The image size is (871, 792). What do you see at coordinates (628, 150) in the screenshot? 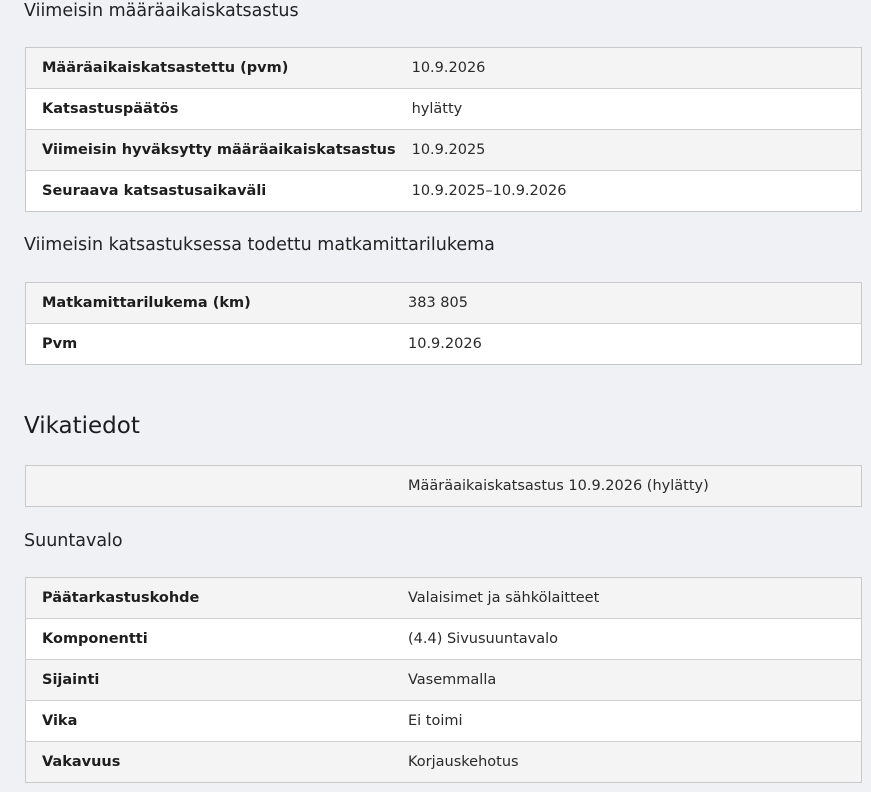
I see `row-value: 10.9.2025` at bounding box center [628, 150].